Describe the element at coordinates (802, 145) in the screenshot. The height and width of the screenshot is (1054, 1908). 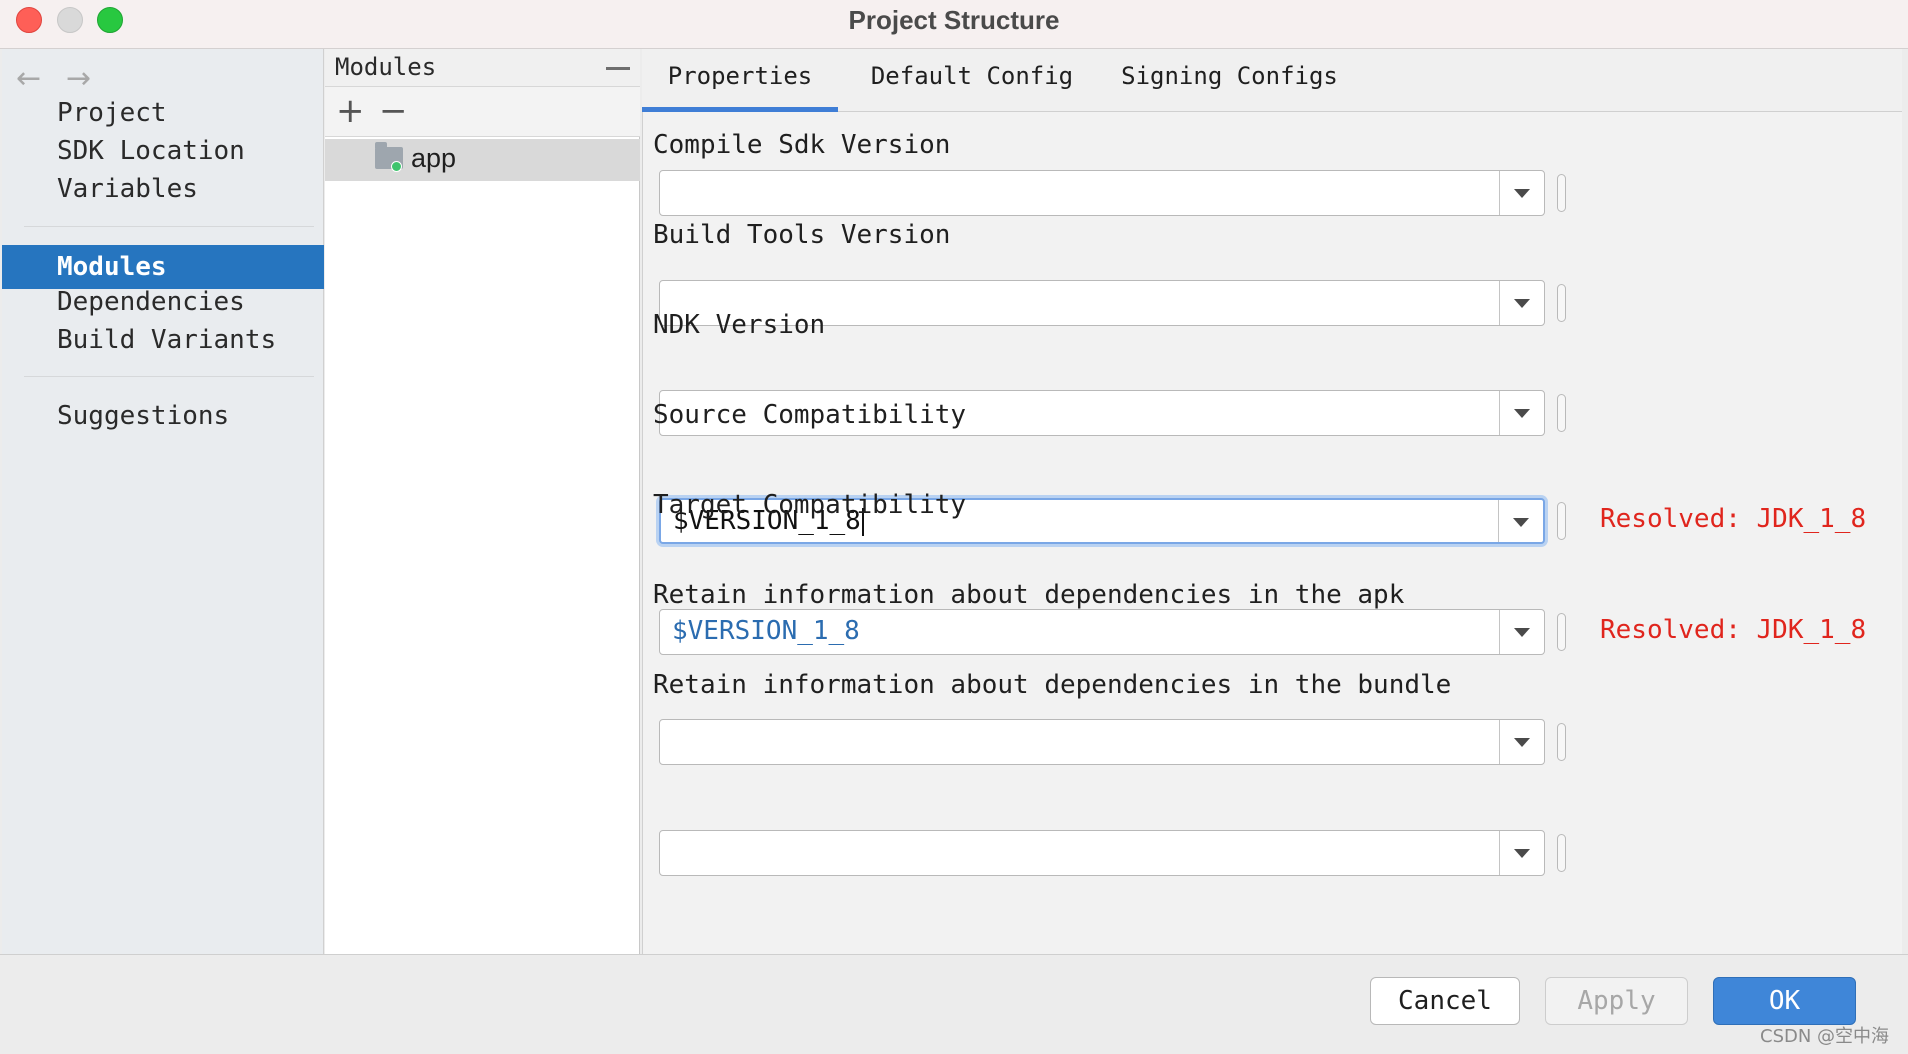
I see `field-label: Compile Sdk Version` at that location.